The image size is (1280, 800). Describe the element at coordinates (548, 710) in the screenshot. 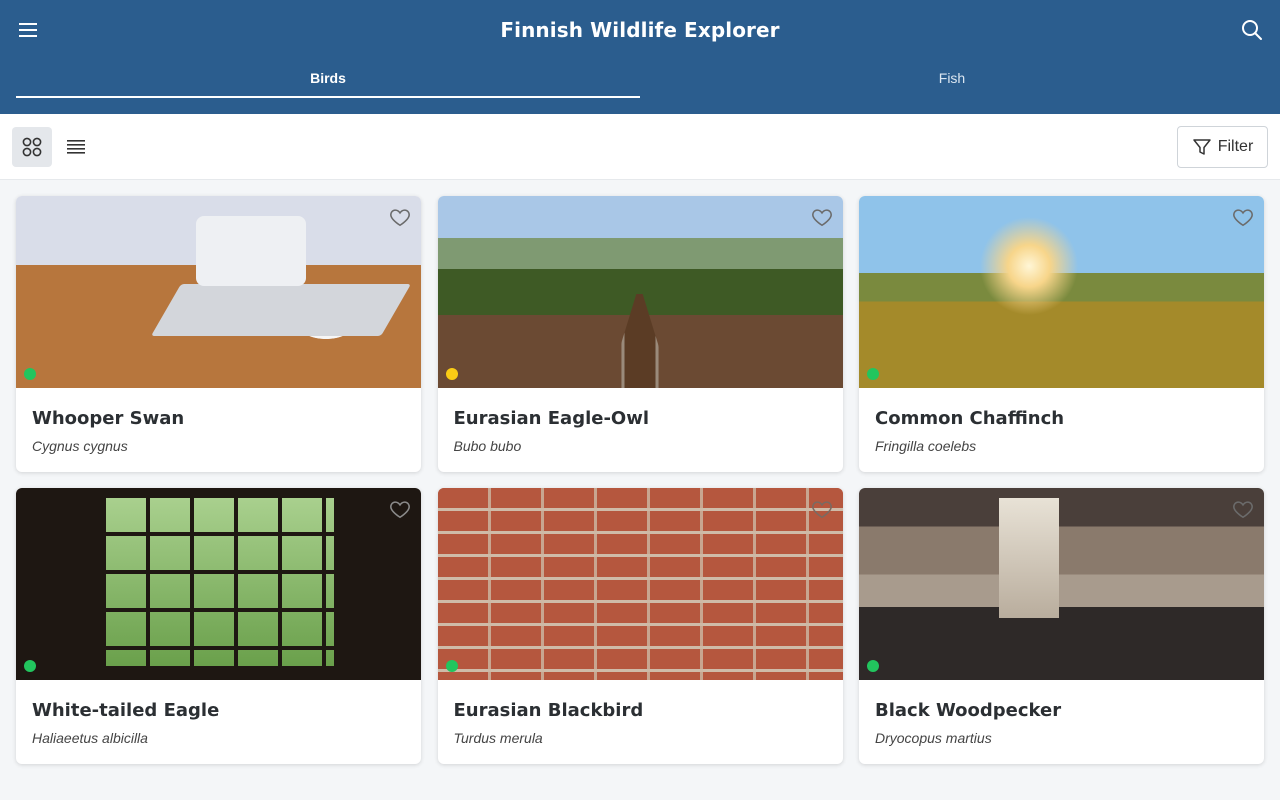

I see `species-name: Eurasian Blackbird` at that location.